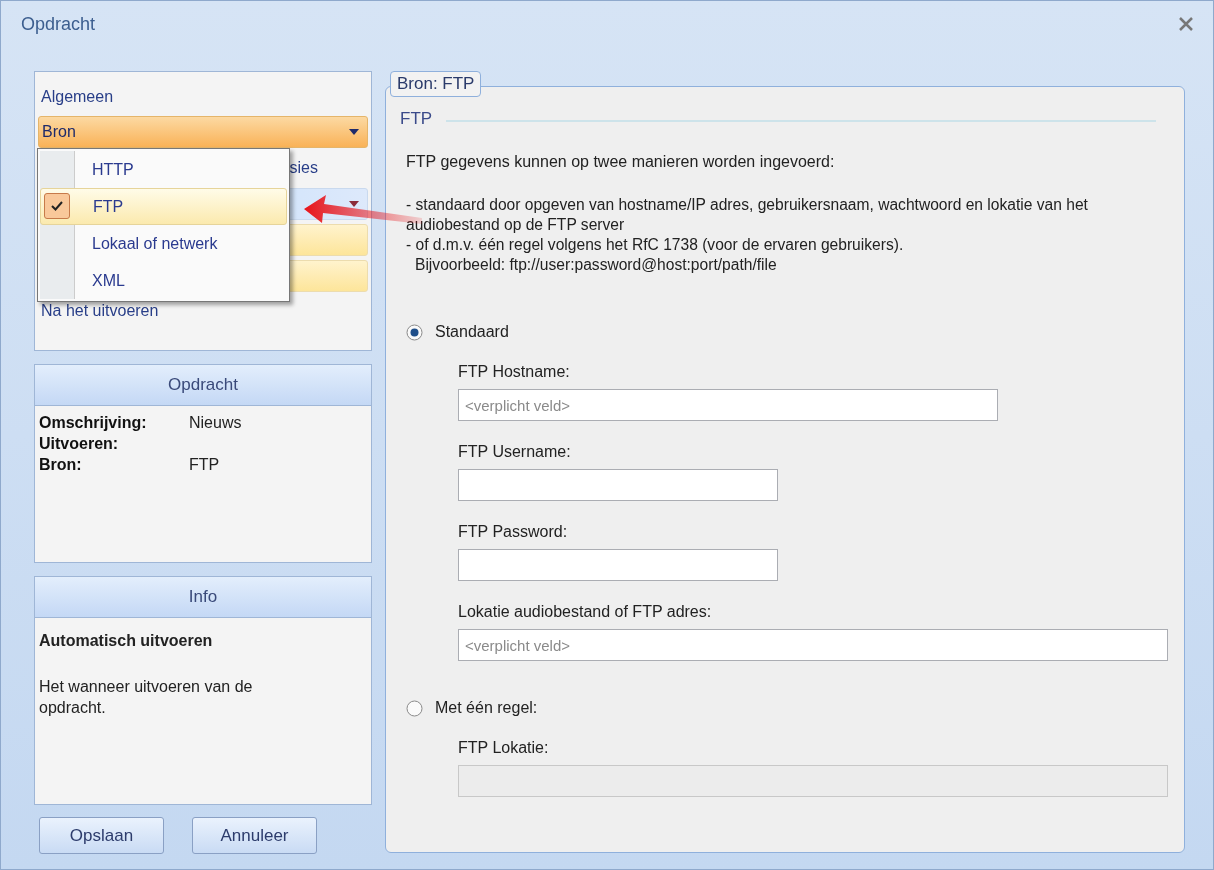 Image resolution: width=1214 pixels, height=870 pixels. Describe the element at coordinates (203, 597) in the screenshot. I see `panel-header: Info` at that location.